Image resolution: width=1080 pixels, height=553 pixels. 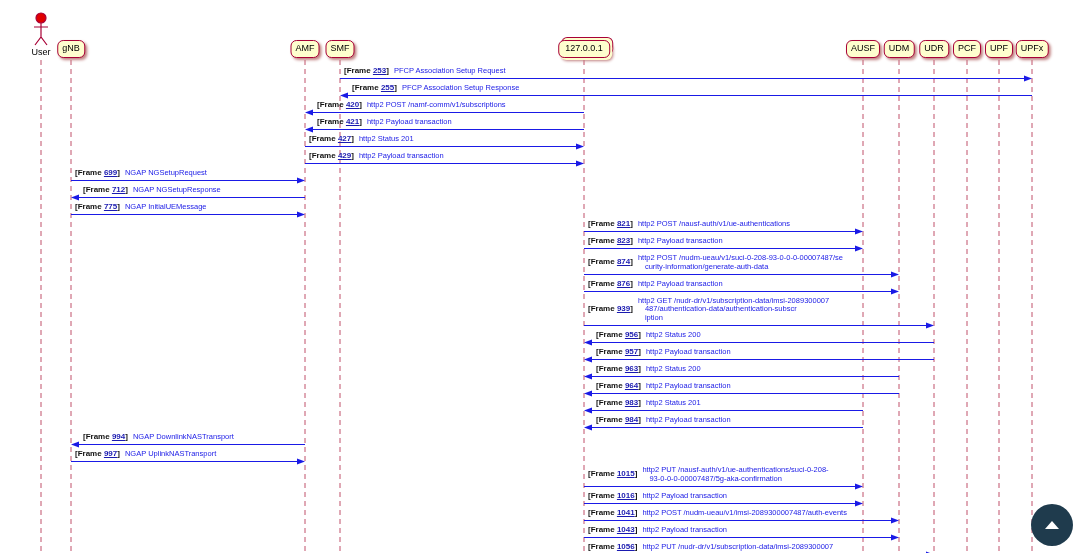 I want to click on frame-tag: [Frame 1016], so click(x=613, y=495).